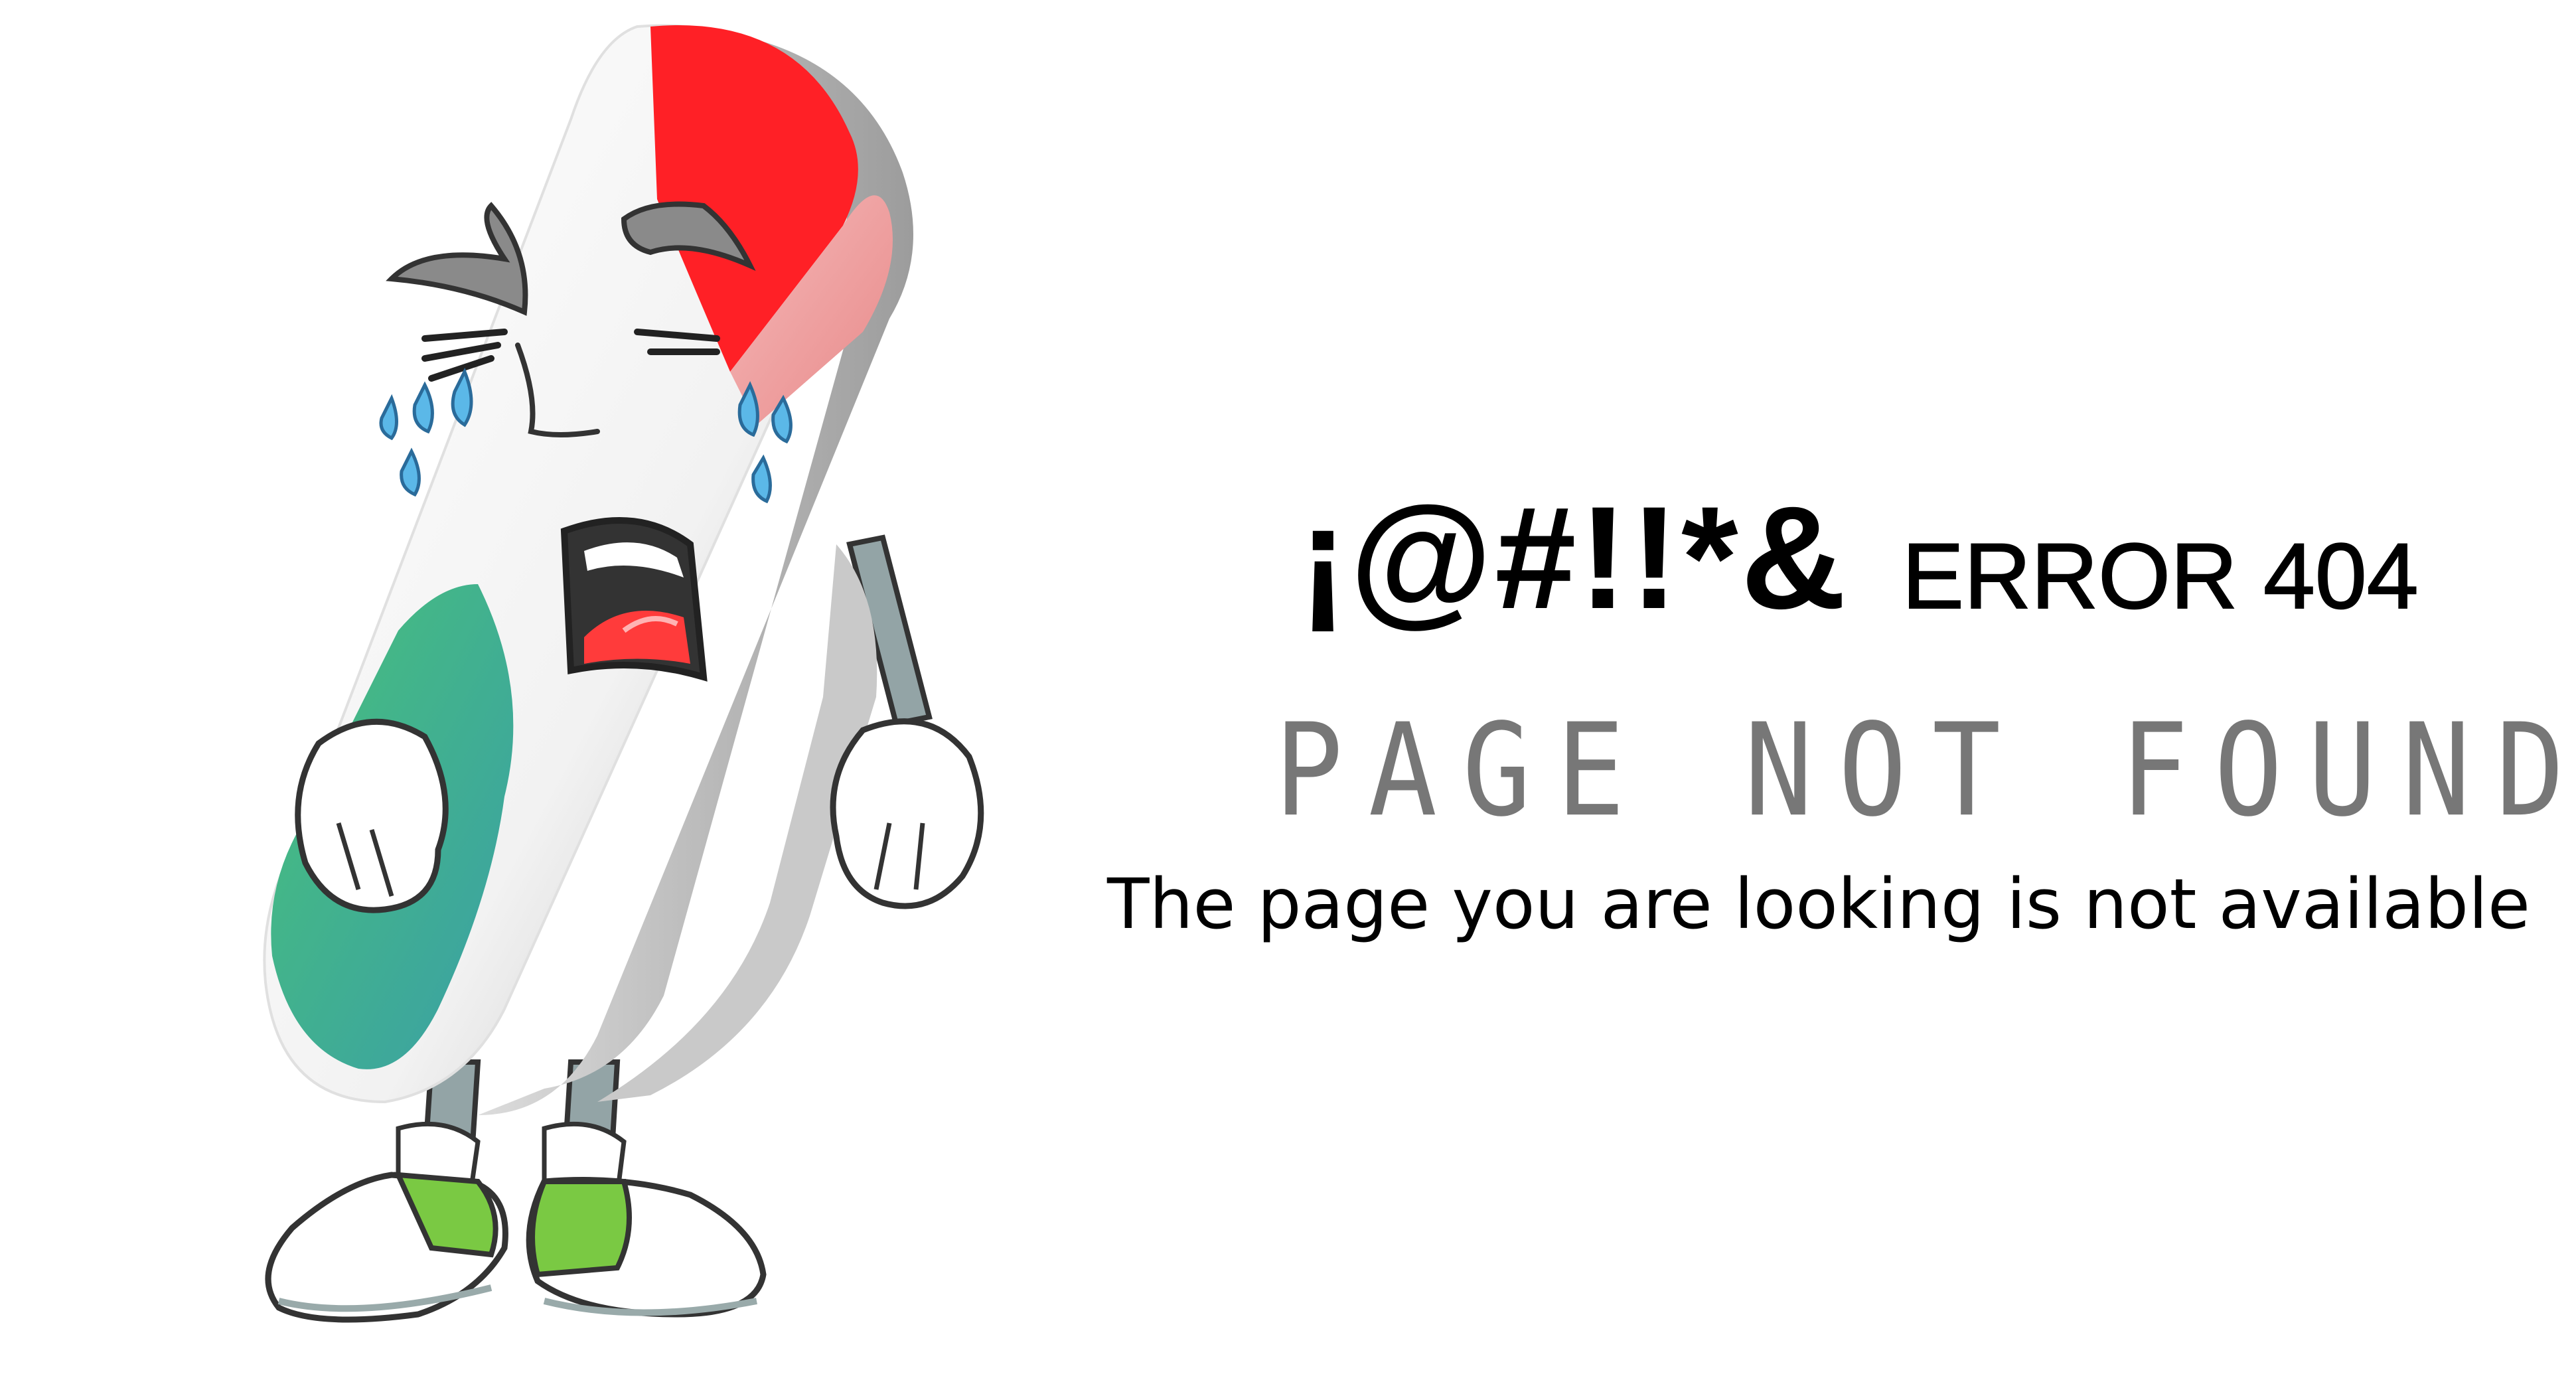  Describe the element at coordinates (1573, 557) in the screenshot. I see `censored-symbols: ¡@#!!*&` at that location.